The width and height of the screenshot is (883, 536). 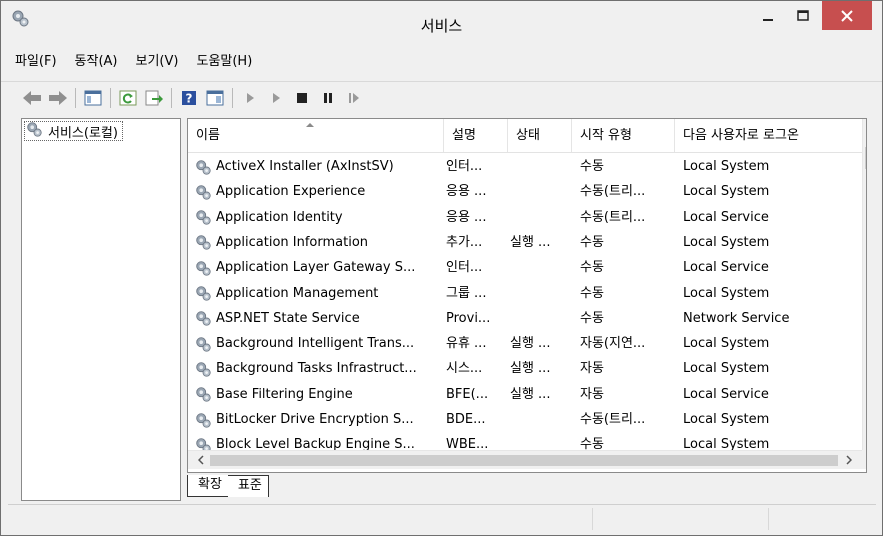 I want to click on column-header-name: 이름, so click(x=316, y=135).